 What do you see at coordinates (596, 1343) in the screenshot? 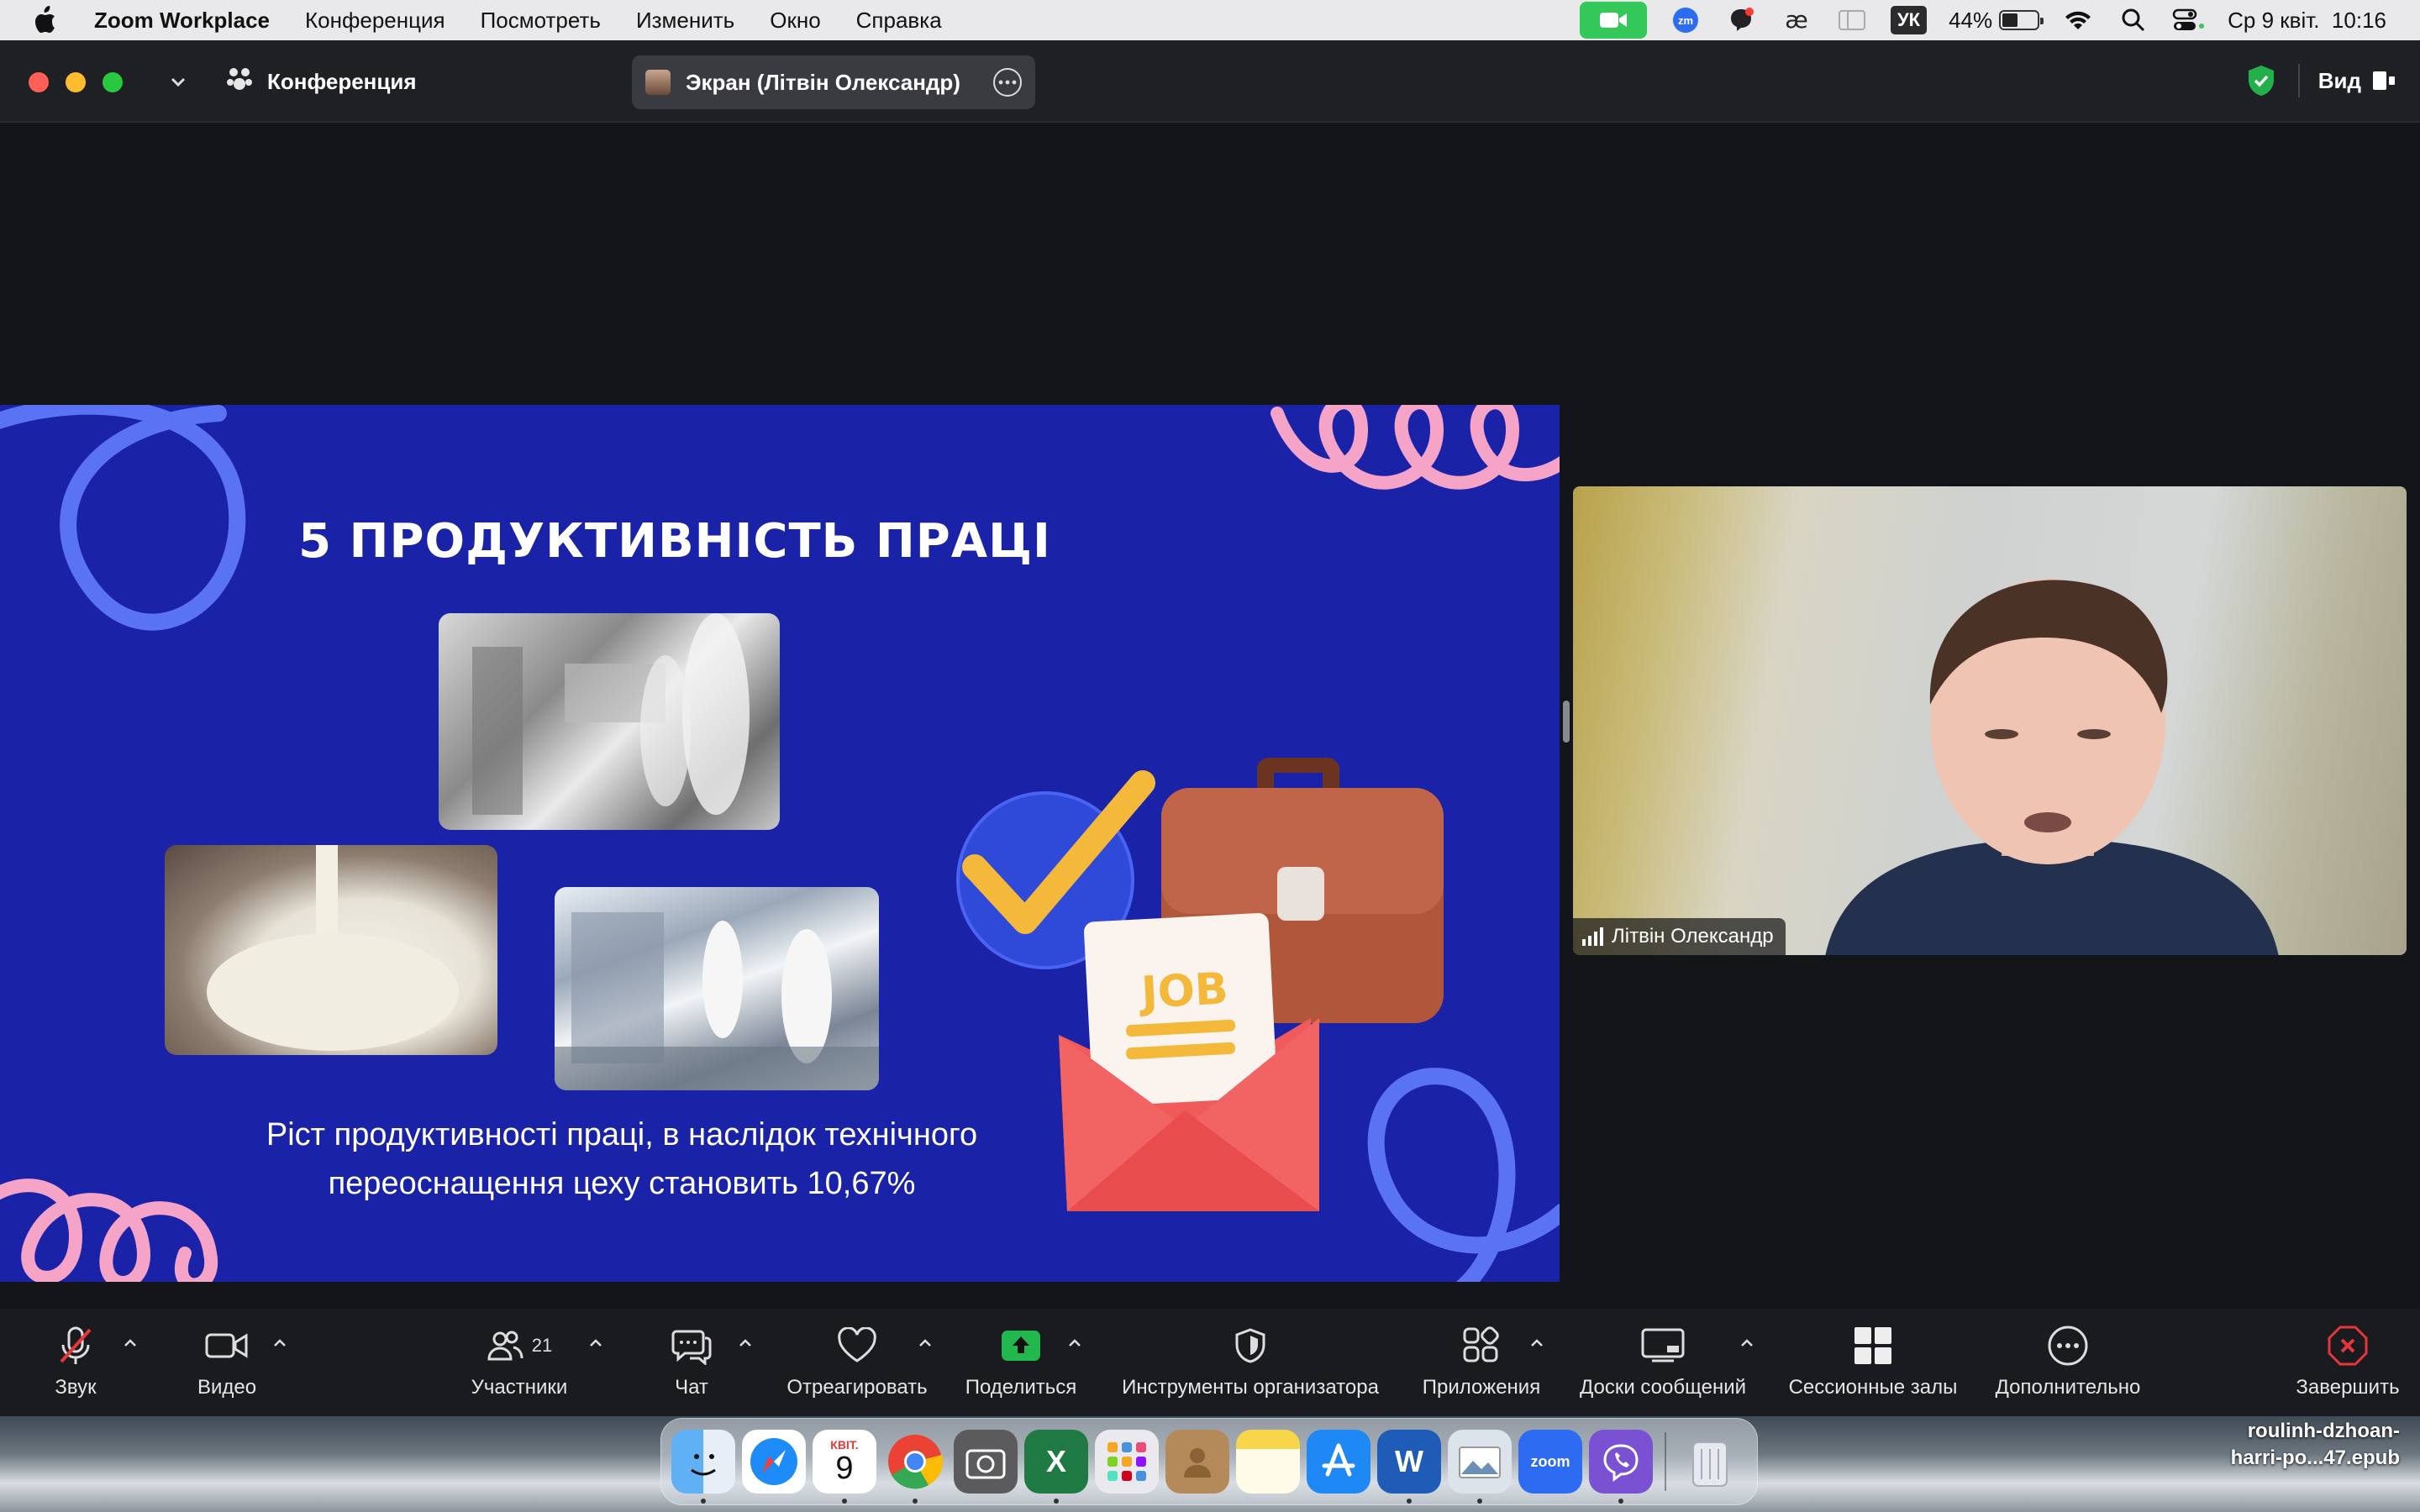
I see `participants-options-caret` at bounding box center [596, 1343].